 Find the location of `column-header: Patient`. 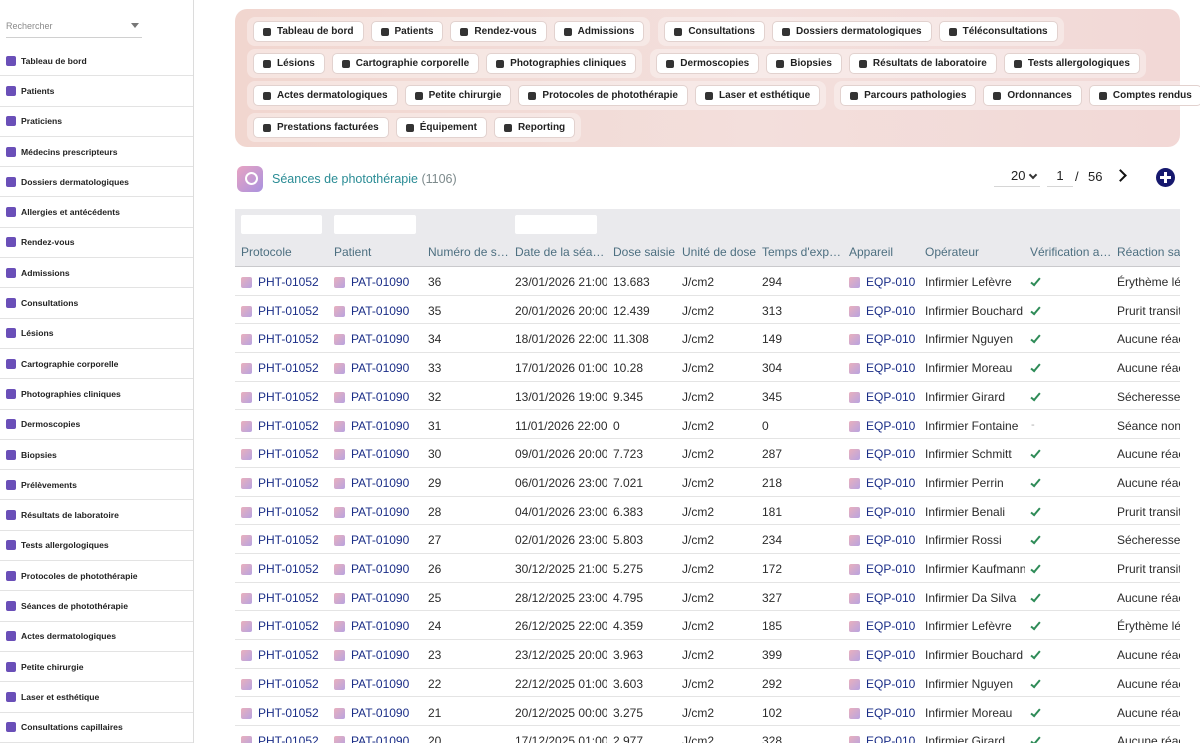

column-header: Patient is located at coordinates (379, 252).